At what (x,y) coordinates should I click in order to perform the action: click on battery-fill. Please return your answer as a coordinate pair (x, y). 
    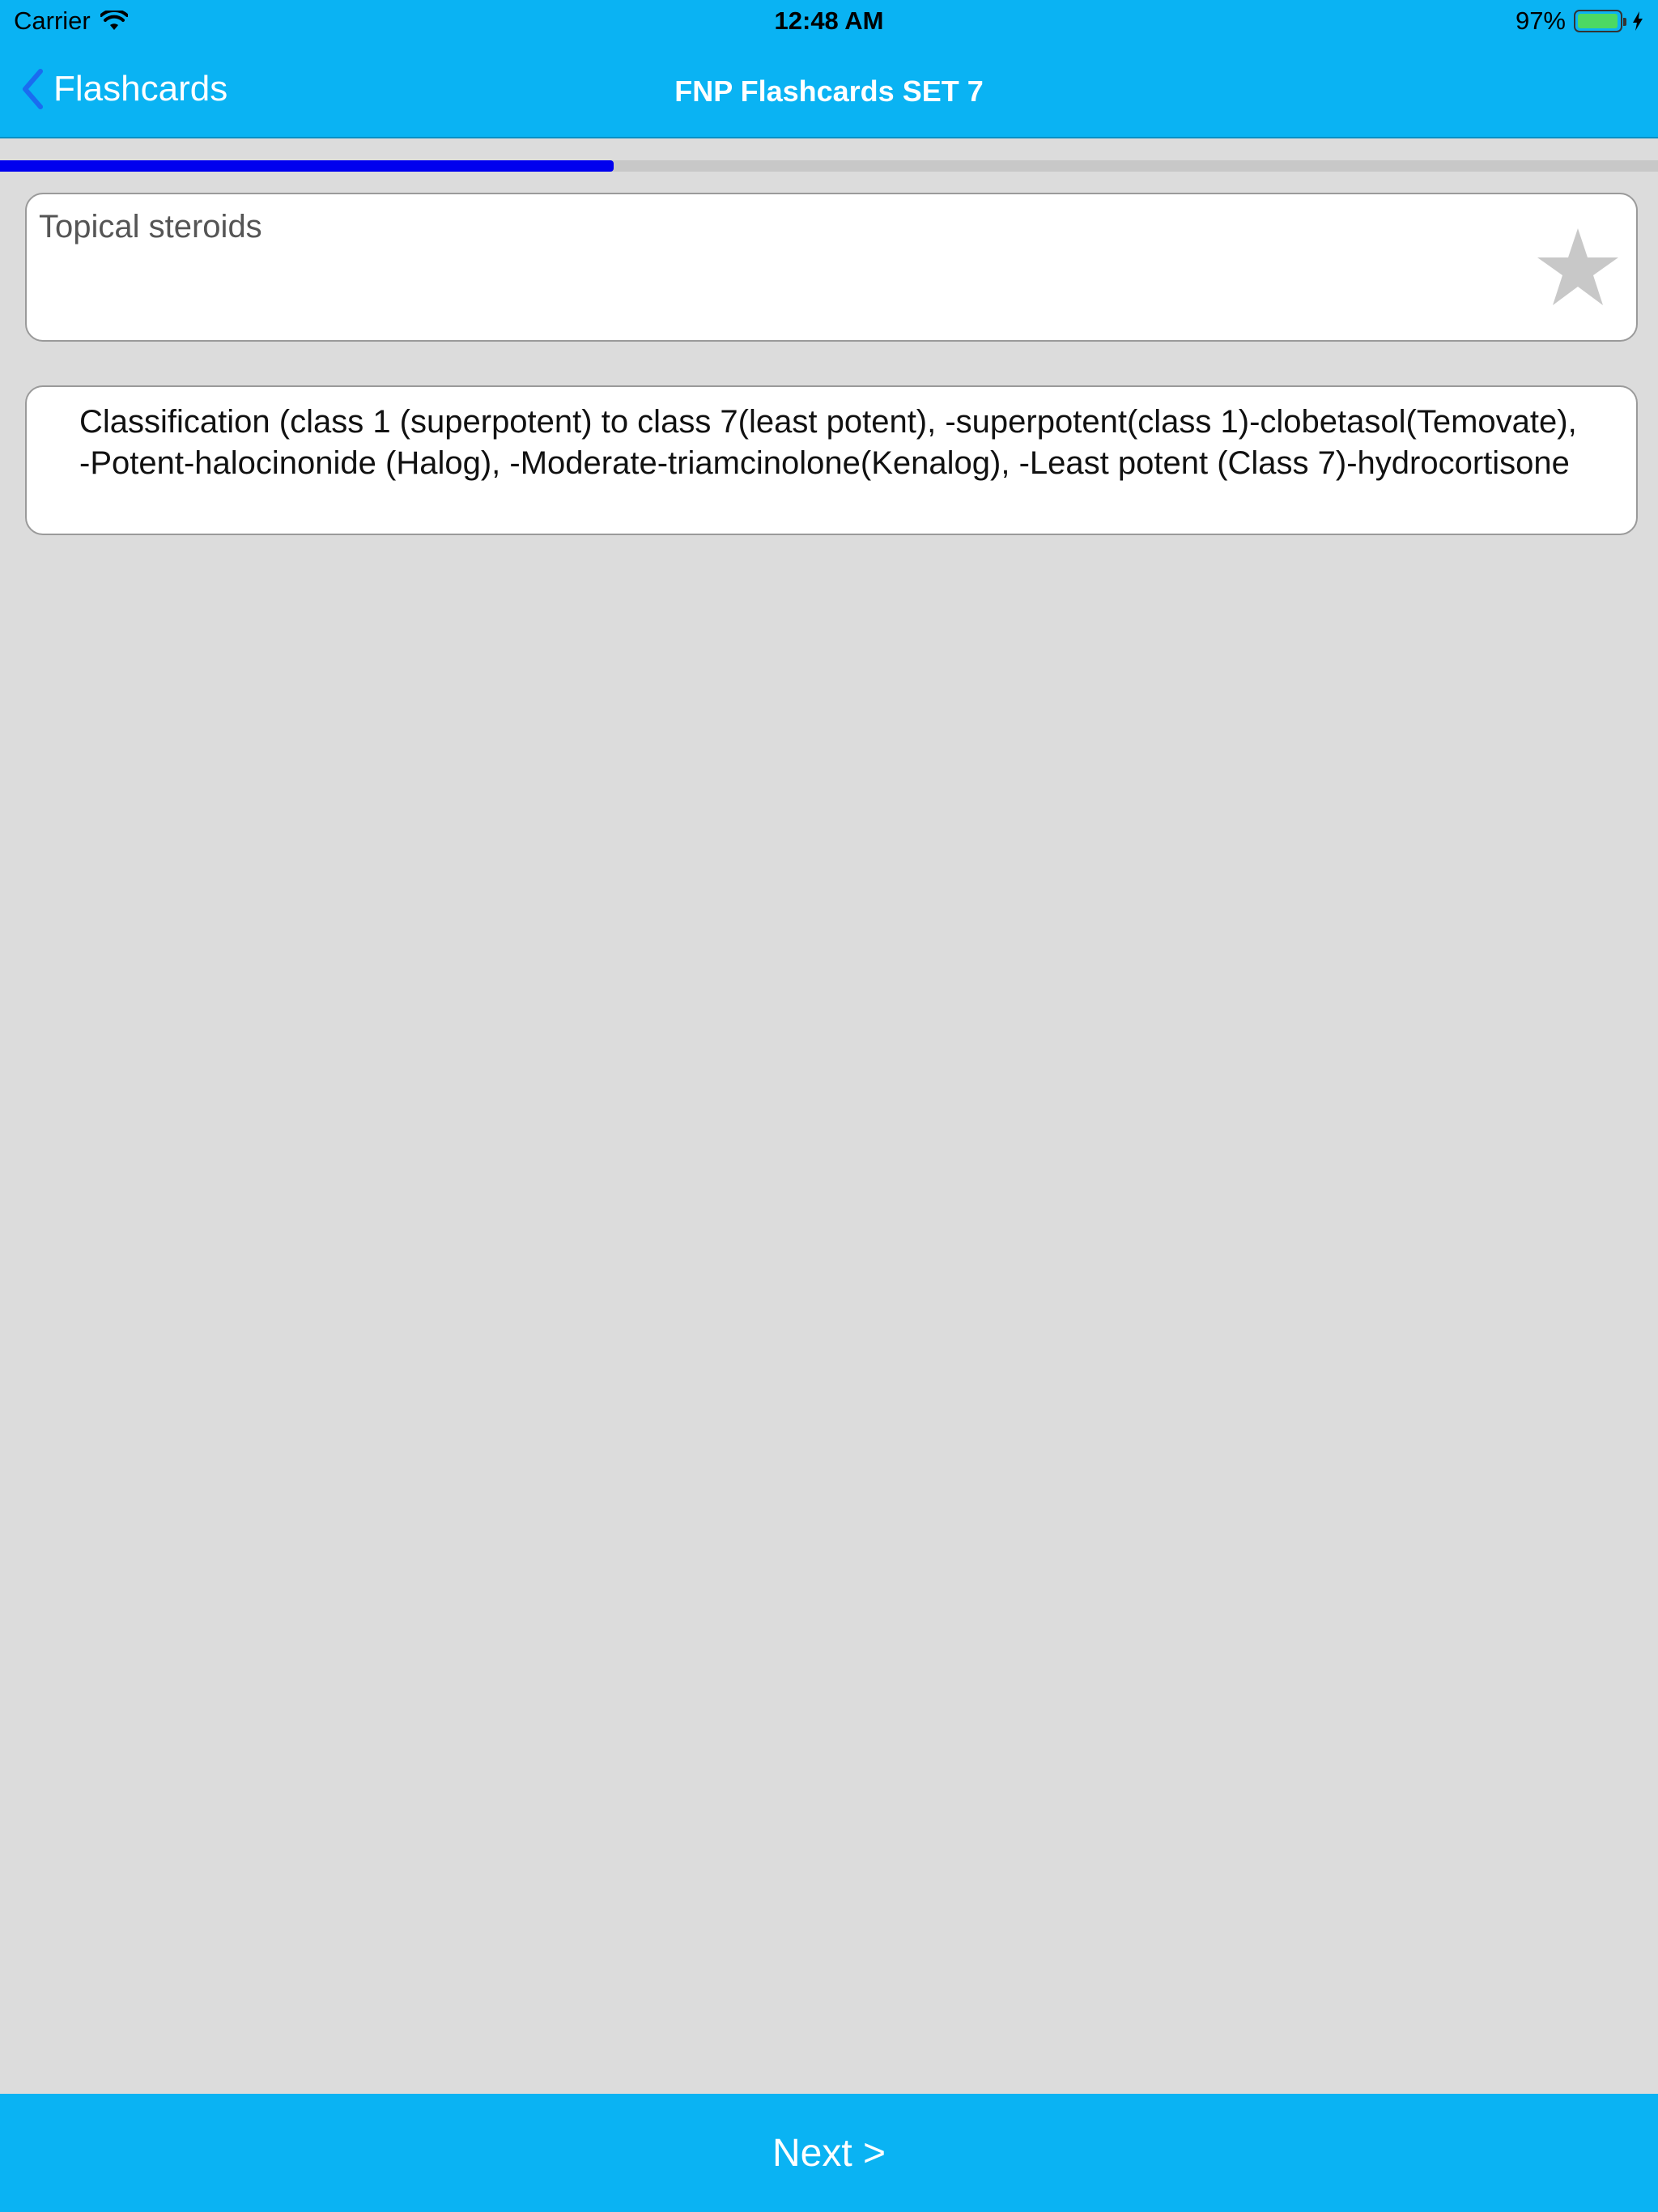
    Looking at the image, I should click on (1598, 21).